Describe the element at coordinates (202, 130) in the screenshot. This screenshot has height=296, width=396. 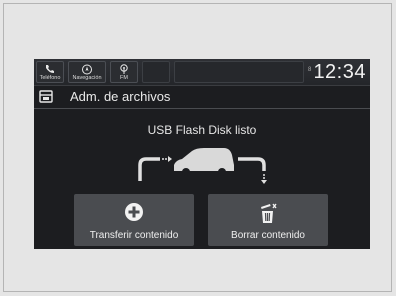
I see `device-status-message: USB Flash Disk listo` at that location.